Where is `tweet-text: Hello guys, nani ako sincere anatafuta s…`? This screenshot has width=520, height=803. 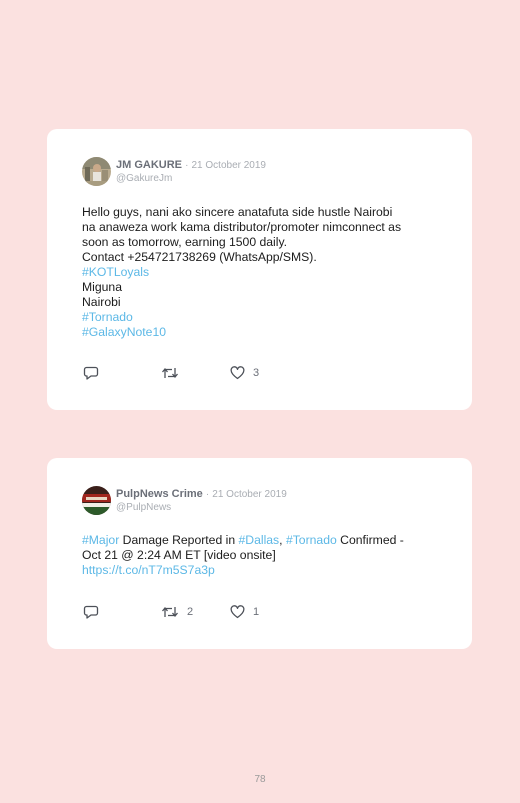 tweet-text: Hello guys, nani ako sincere anatafuta s… is located at coordinates (262, 272).